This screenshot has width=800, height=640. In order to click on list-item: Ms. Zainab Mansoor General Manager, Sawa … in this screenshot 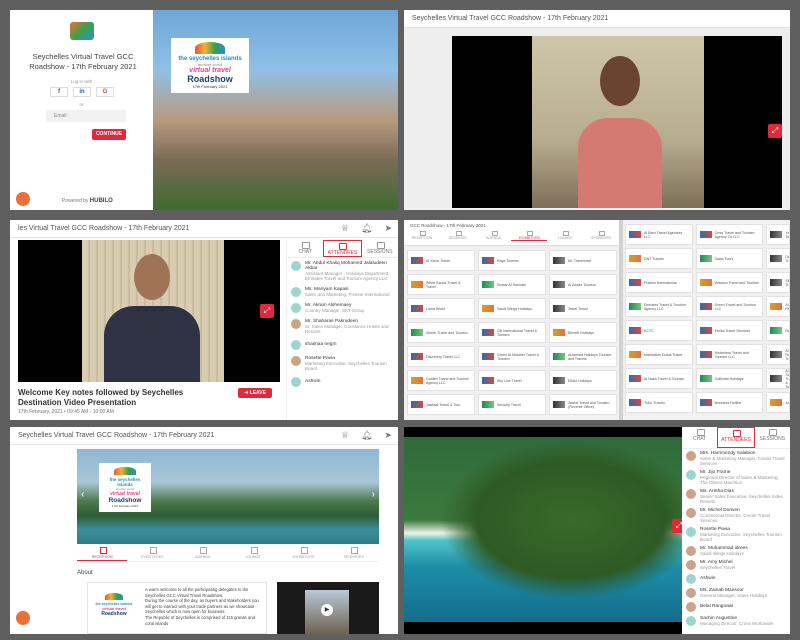, I will do `click(736, 593)`.